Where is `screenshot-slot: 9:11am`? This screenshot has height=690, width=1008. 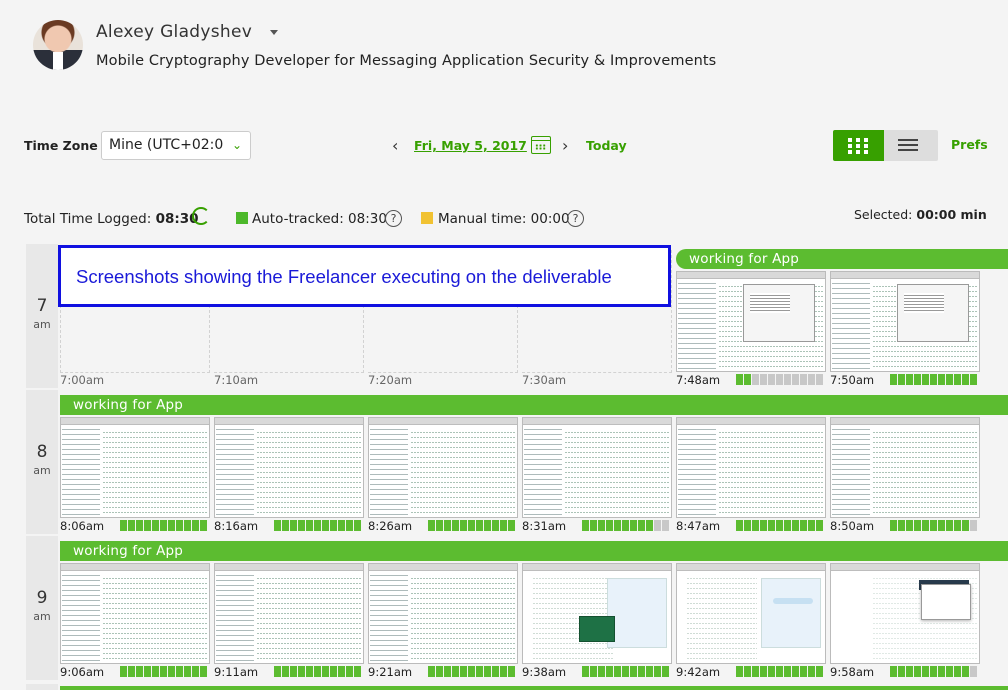 screenshot-slot: 9:11am is located at coordinates (289, 608).